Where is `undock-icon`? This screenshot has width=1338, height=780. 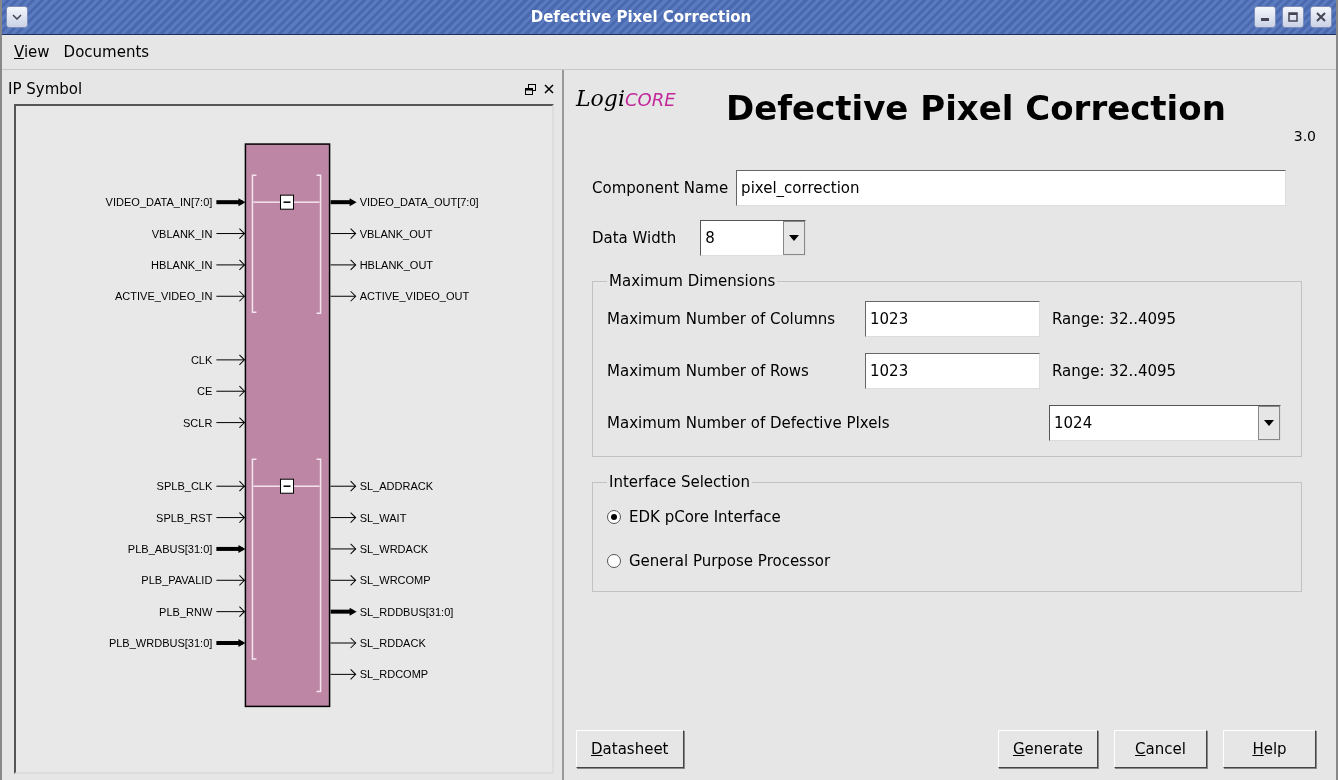
undock-icon is located at coordinates (530, 89).